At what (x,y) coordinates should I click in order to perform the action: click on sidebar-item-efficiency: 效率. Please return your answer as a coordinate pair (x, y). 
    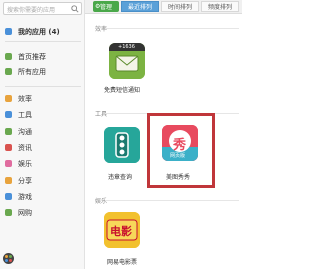
    Looking at the image, I should click on (42, 99).